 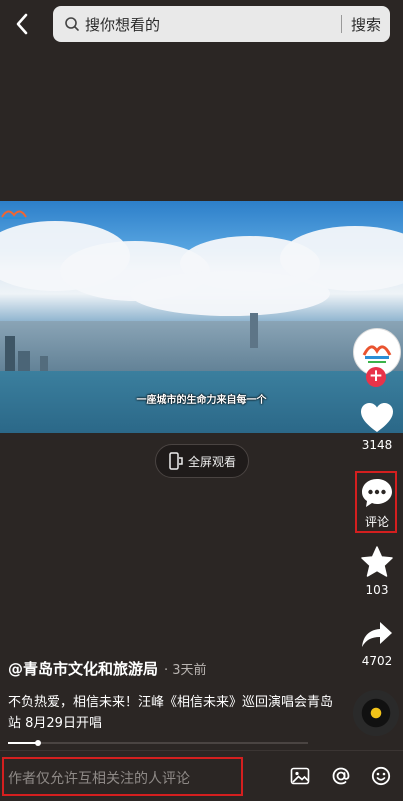 What do you see at coordinates (185, 670) in the screenshot?
I see `post-time: · 3天前` at bounding box center [185, 670].